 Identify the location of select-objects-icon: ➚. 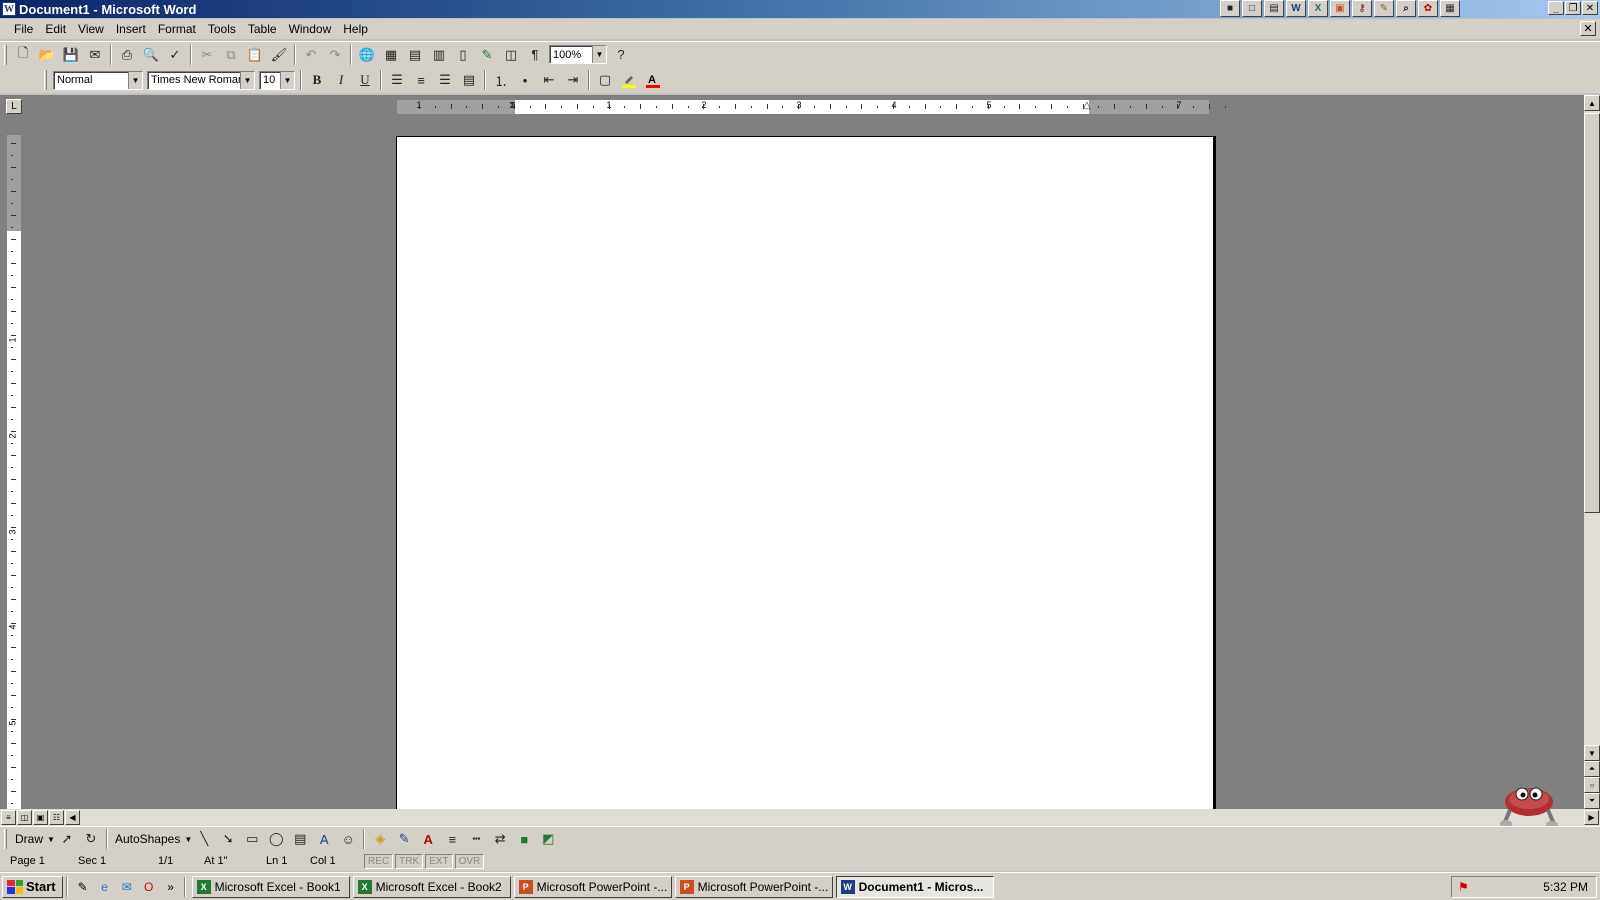
(67, 839).